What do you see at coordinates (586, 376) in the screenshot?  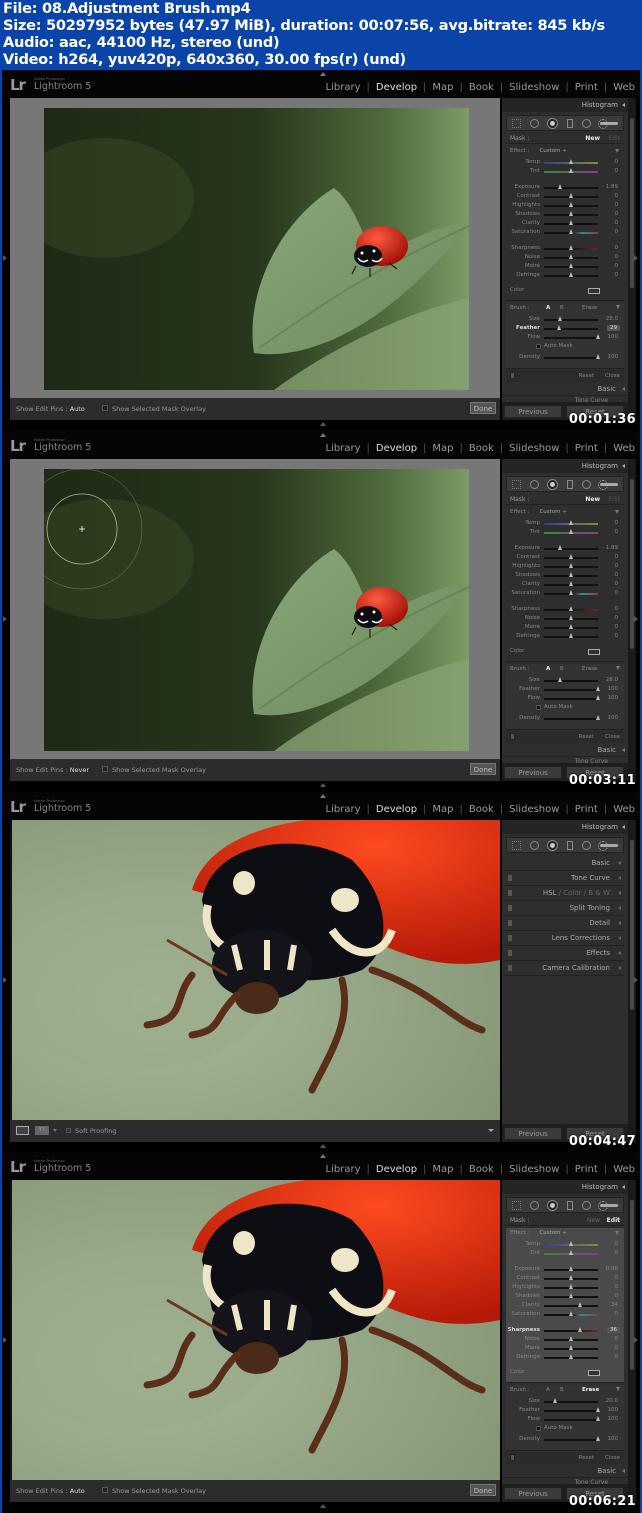 I see `panel-reset-button: Reset` at bounding box center [586, 376].